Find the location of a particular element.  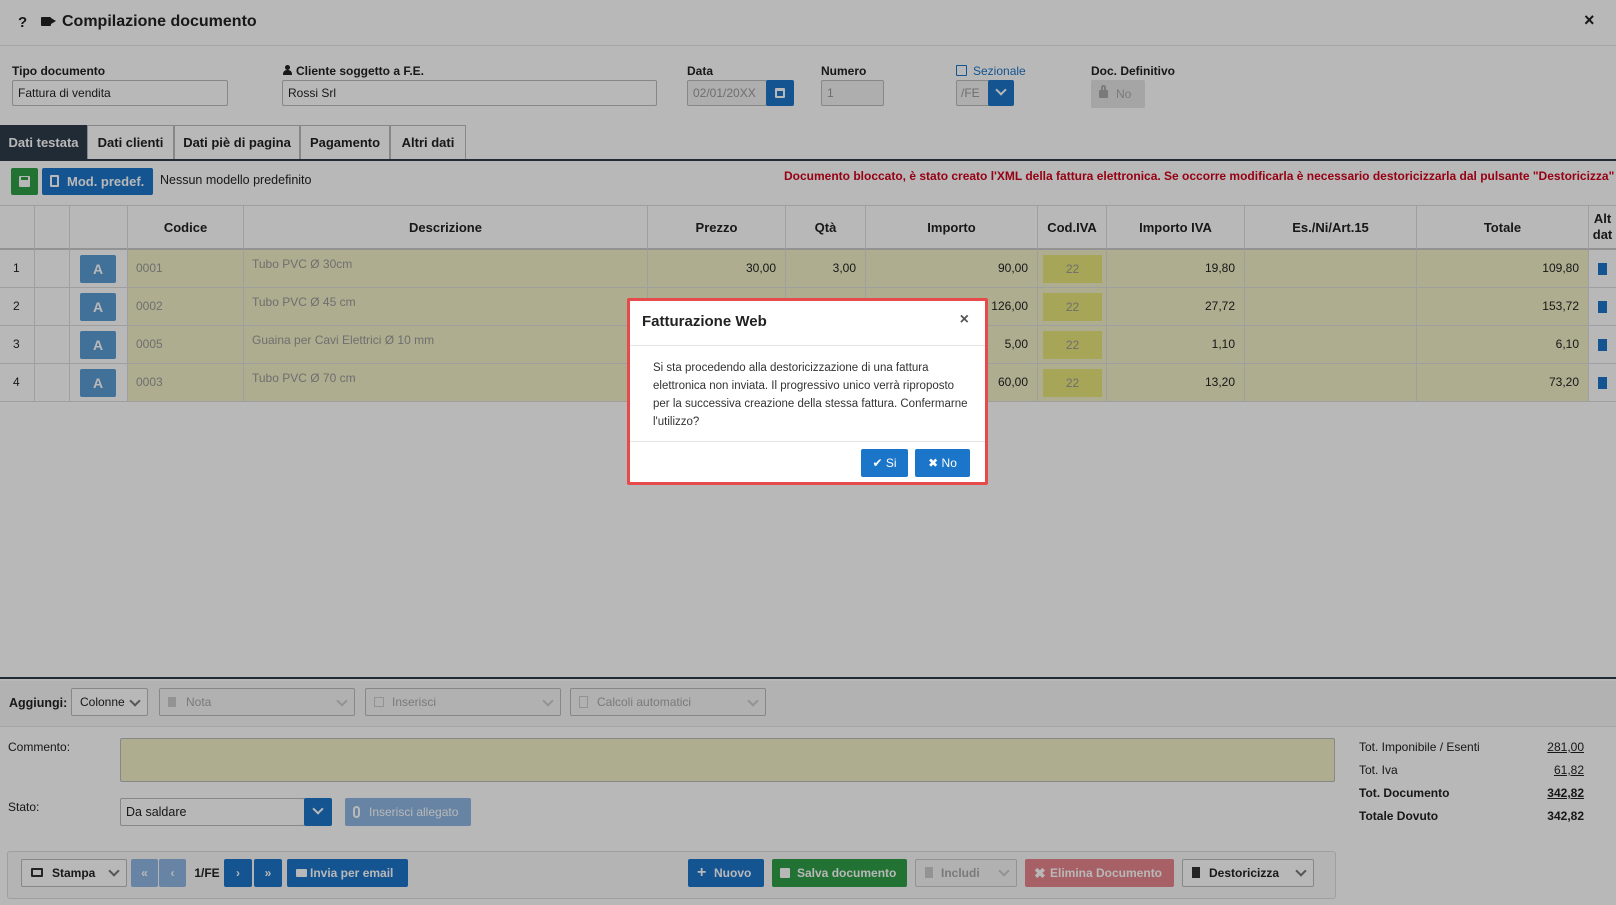

yes-button: ✔ Si is located at coordinates (884, 463).